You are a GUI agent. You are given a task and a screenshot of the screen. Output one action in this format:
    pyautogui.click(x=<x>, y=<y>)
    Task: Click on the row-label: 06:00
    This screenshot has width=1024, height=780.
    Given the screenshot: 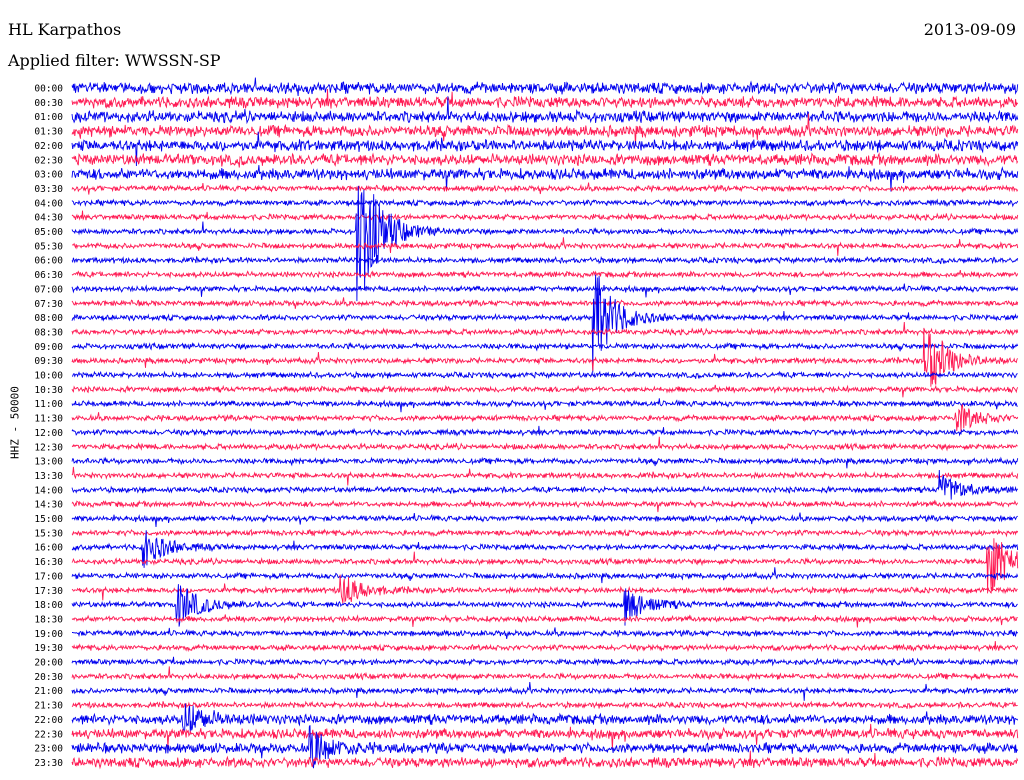 What is the action you would take?
    pyautogui.click(x=48, y=261)
    